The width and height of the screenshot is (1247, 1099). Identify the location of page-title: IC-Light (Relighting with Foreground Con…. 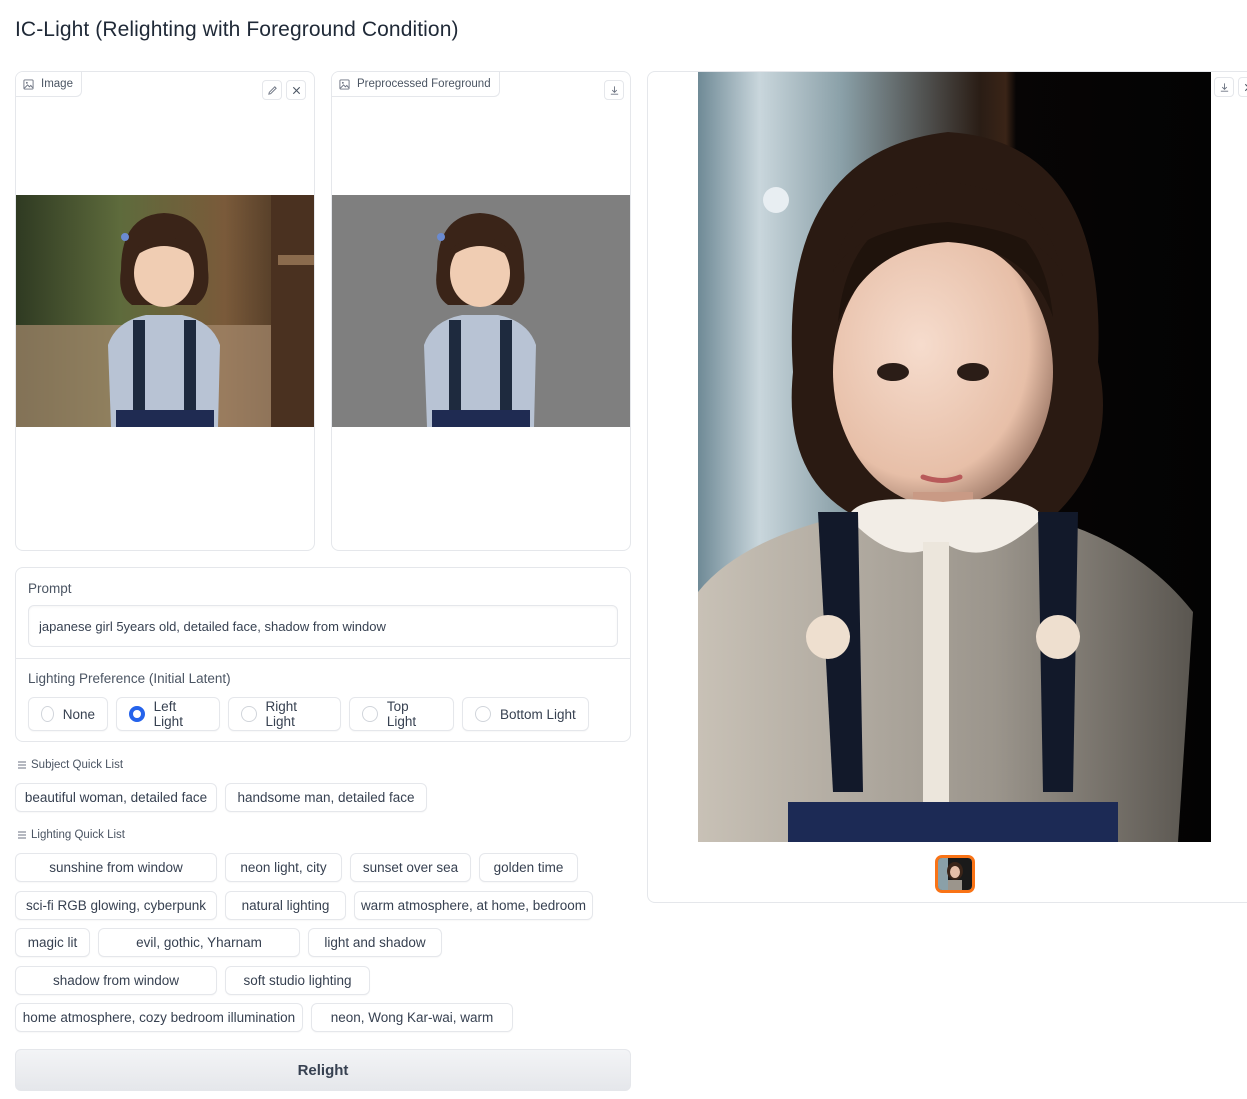
(237, 29).